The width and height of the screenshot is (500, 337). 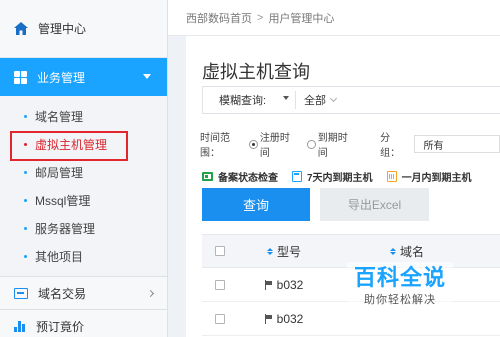 I want to click on sidebar-item-domain-trade: 域名交易, so click(x=83, y=292).